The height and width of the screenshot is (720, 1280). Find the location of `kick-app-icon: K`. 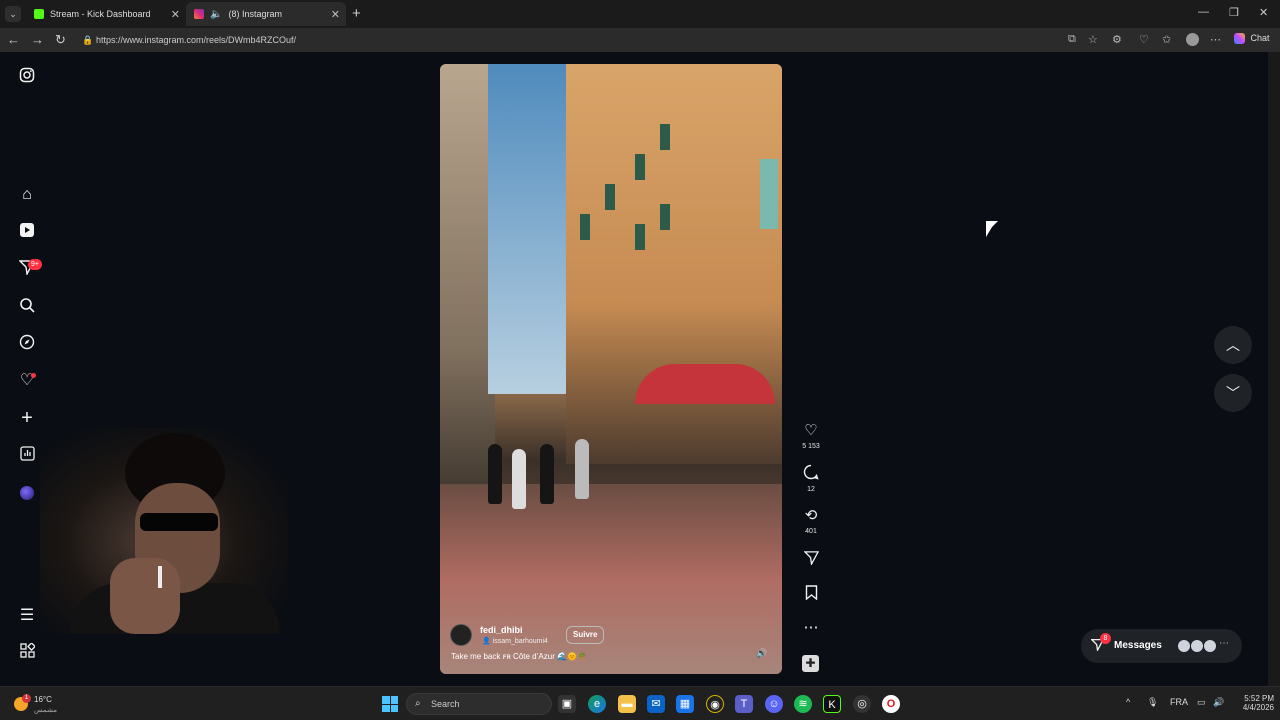

kick-app-icon: K is located at coordinates (832, 704).